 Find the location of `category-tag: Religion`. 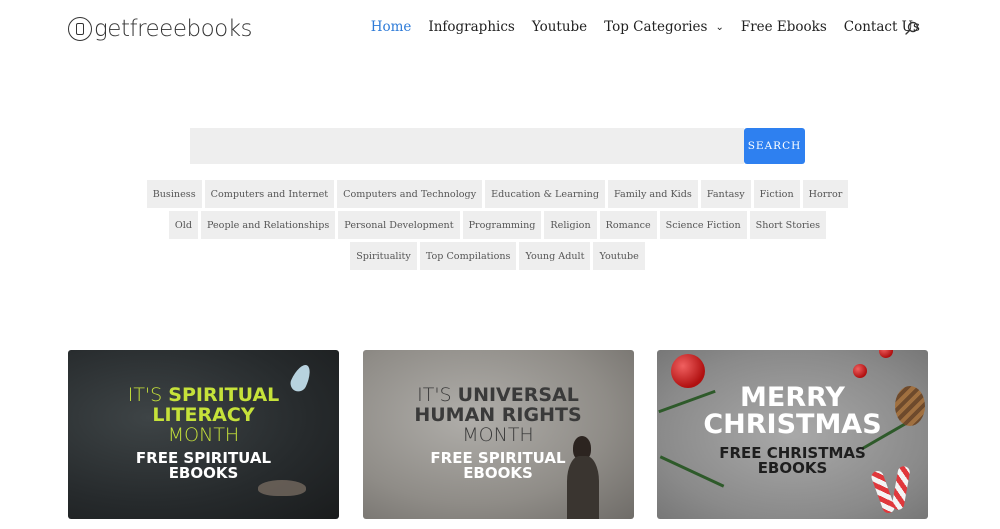

category-tag: Religion is located at coordinates (570, 225).